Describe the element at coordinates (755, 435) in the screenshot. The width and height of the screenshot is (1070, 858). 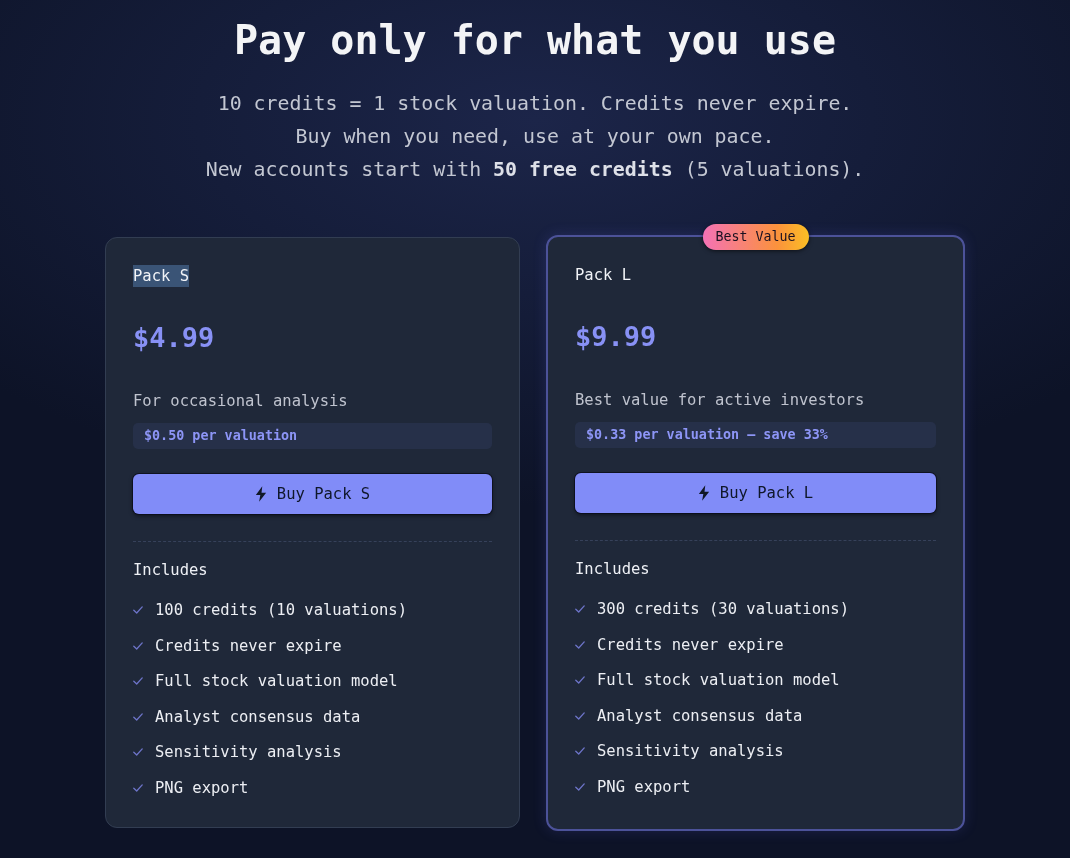
I see `per-valuation-note: $0.33 per valuation — save 33%` at that location.